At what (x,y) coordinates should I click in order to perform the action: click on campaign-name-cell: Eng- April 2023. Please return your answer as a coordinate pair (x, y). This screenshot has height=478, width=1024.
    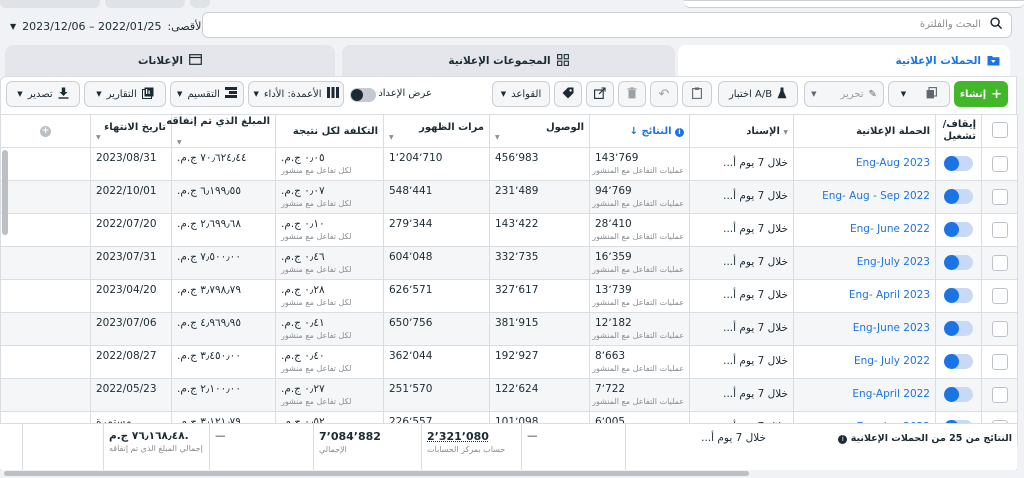
    Looking at the image, I should click on (864, 296).